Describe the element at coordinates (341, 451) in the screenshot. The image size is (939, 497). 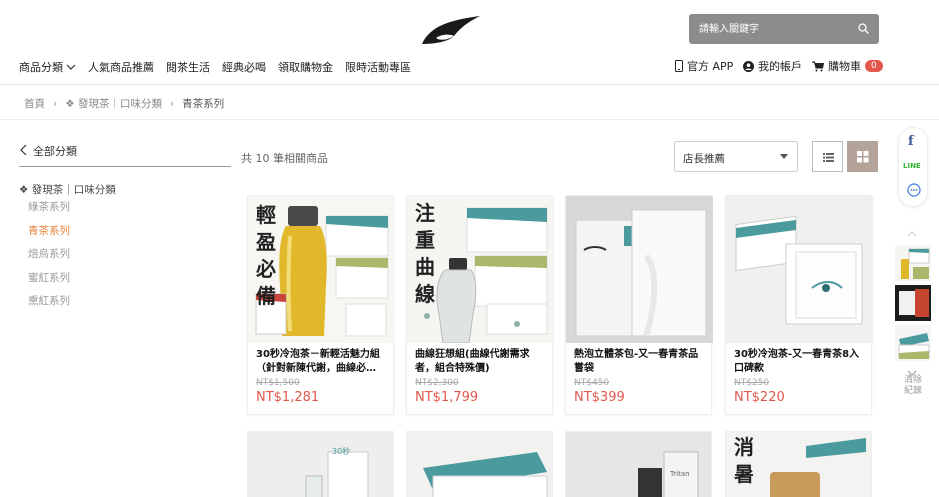
I see `product-image-badge: 30秒` at that location.